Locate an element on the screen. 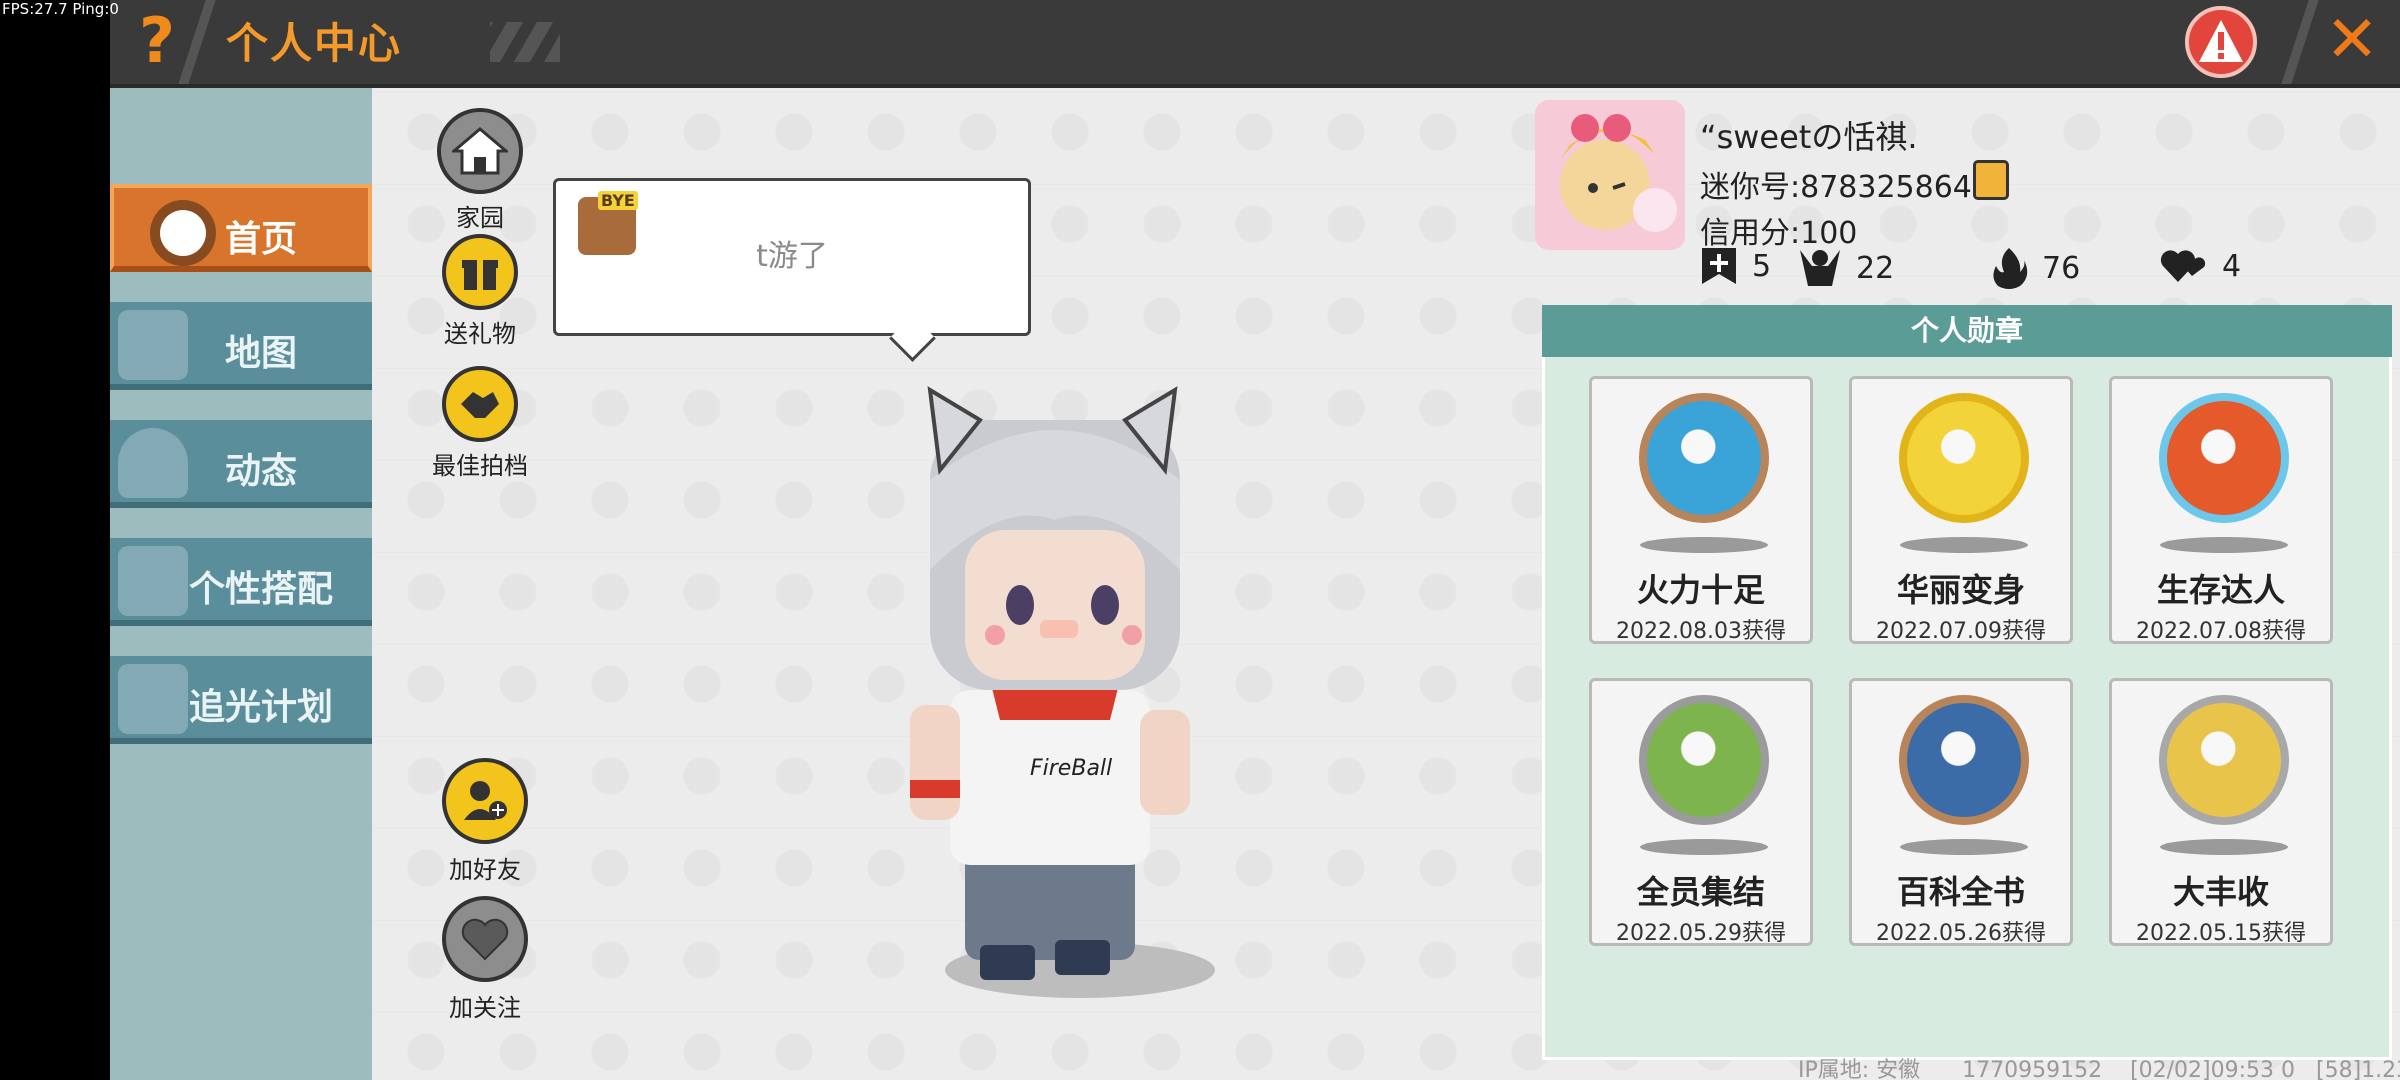 The image size is (2400, 1080). copy-icon is located at coordinates (1991, 180).